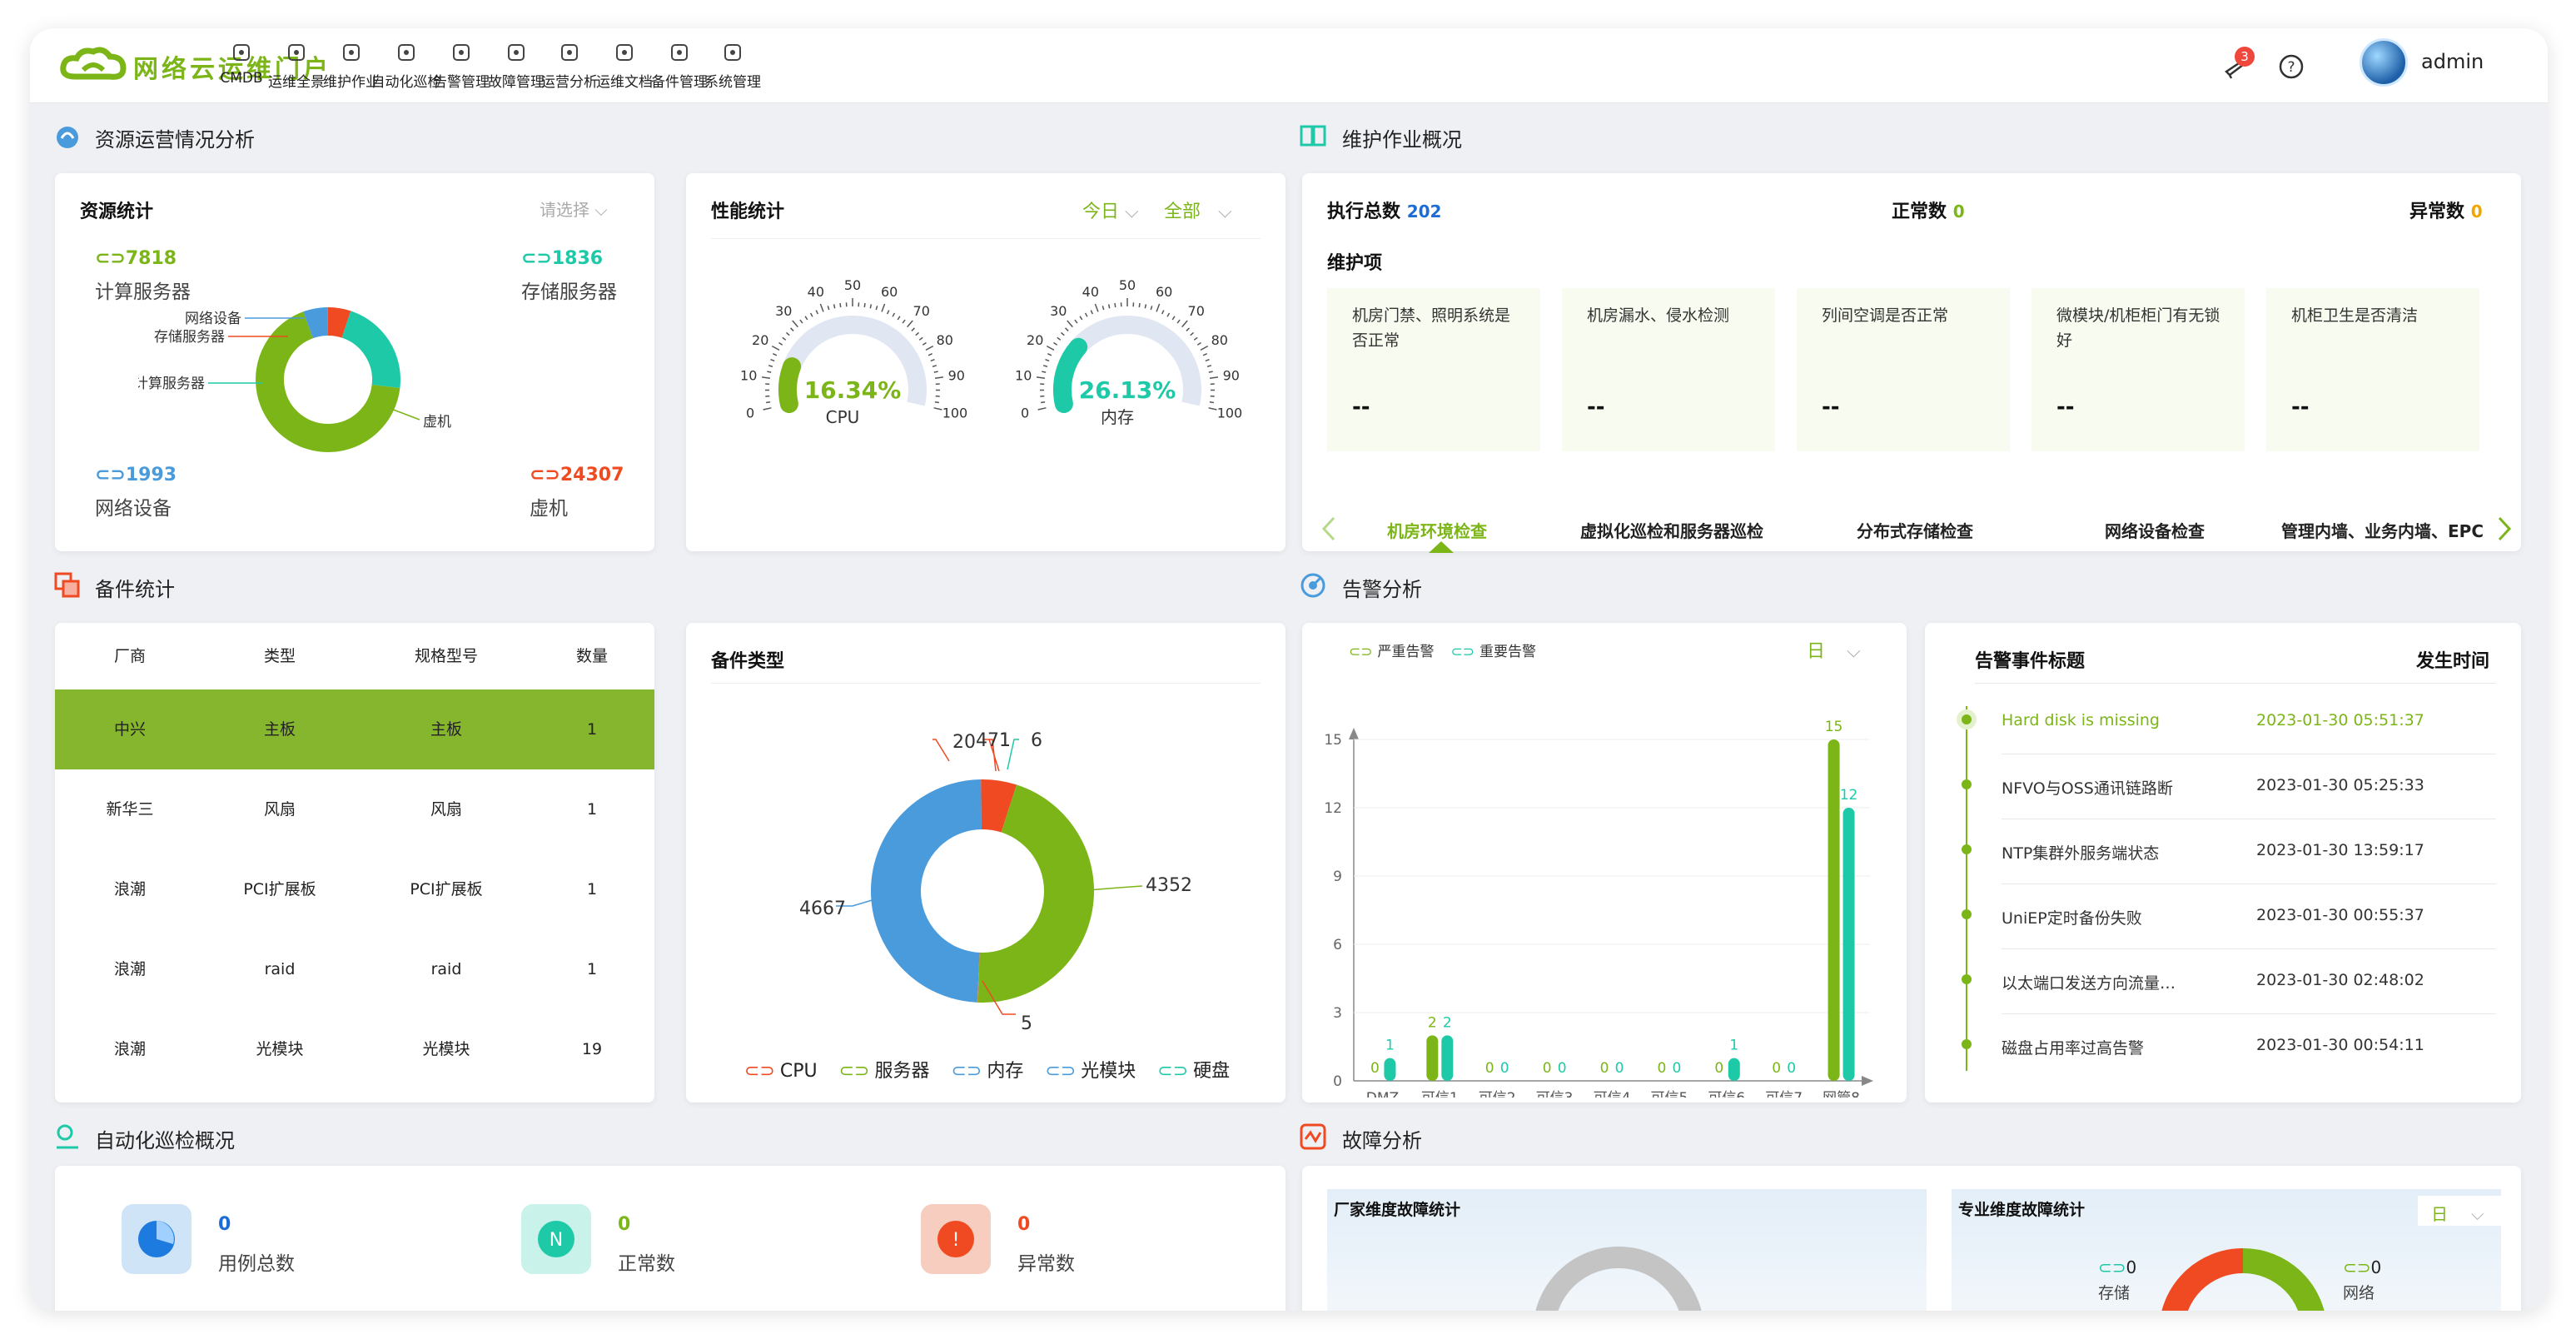  Describe the element at coordinates (339, 322) in the screenshot. I see `donut-segment-storage` at that location.